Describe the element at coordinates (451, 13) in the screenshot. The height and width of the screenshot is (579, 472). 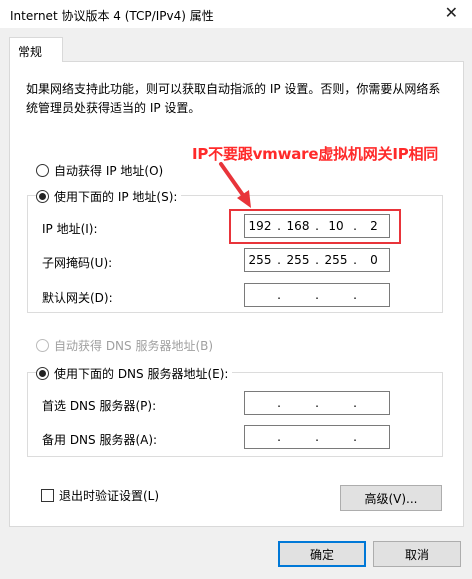
I see `close-icon: ✕` at that location.